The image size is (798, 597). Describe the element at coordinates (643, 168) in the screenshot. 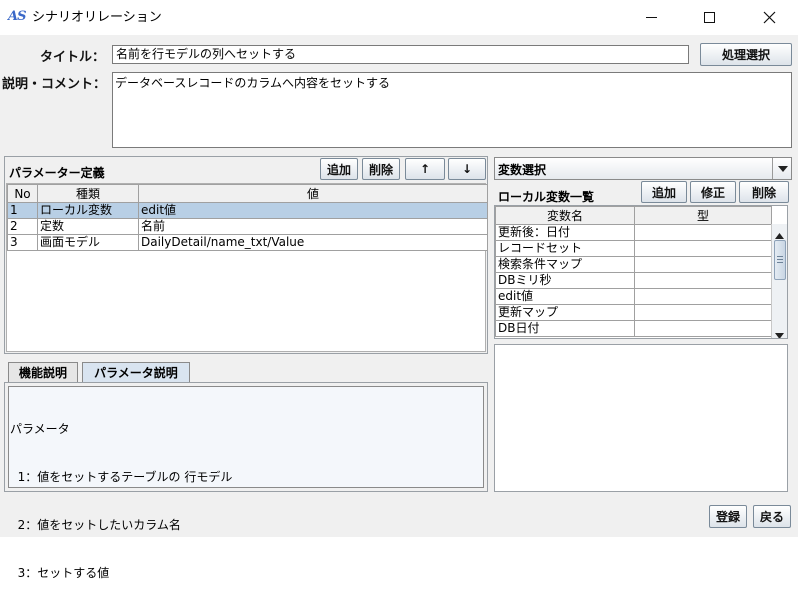

I see `variable-select-dropdown: 変数選択` at that location.